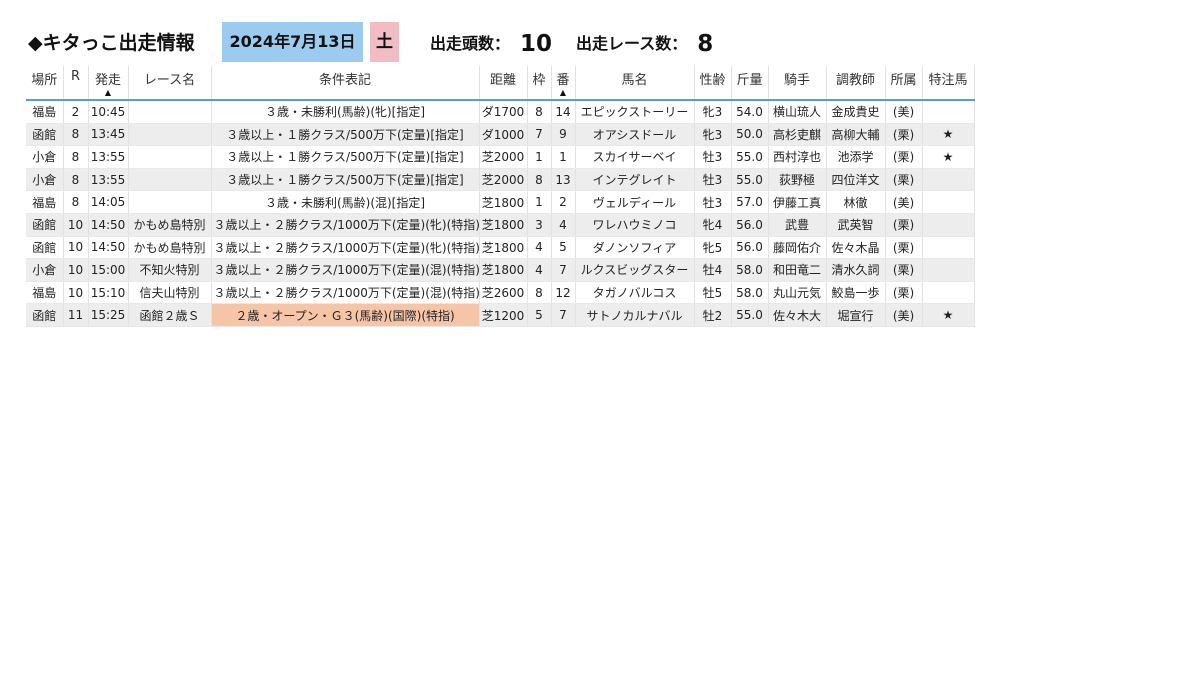 The height and width of the screenshot is (694, 1200). I want to click on cell-jockey: 和田竜二, so click(797, 270).